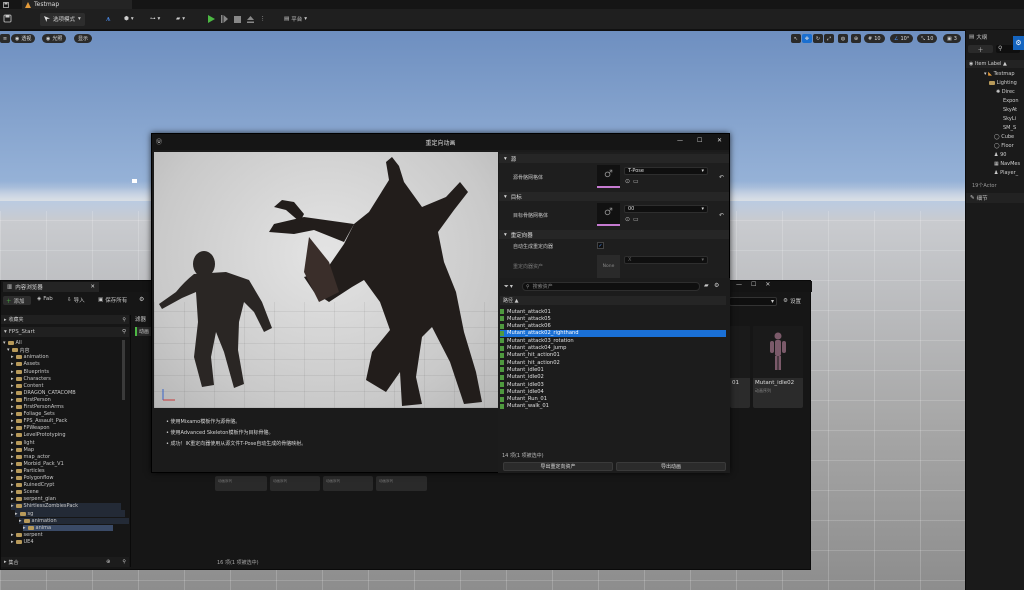 The image size is (1024, 590). Describe the element at coordinates (995, 83) in the screenshot. I see `outliner-item: Lighting` at that location.